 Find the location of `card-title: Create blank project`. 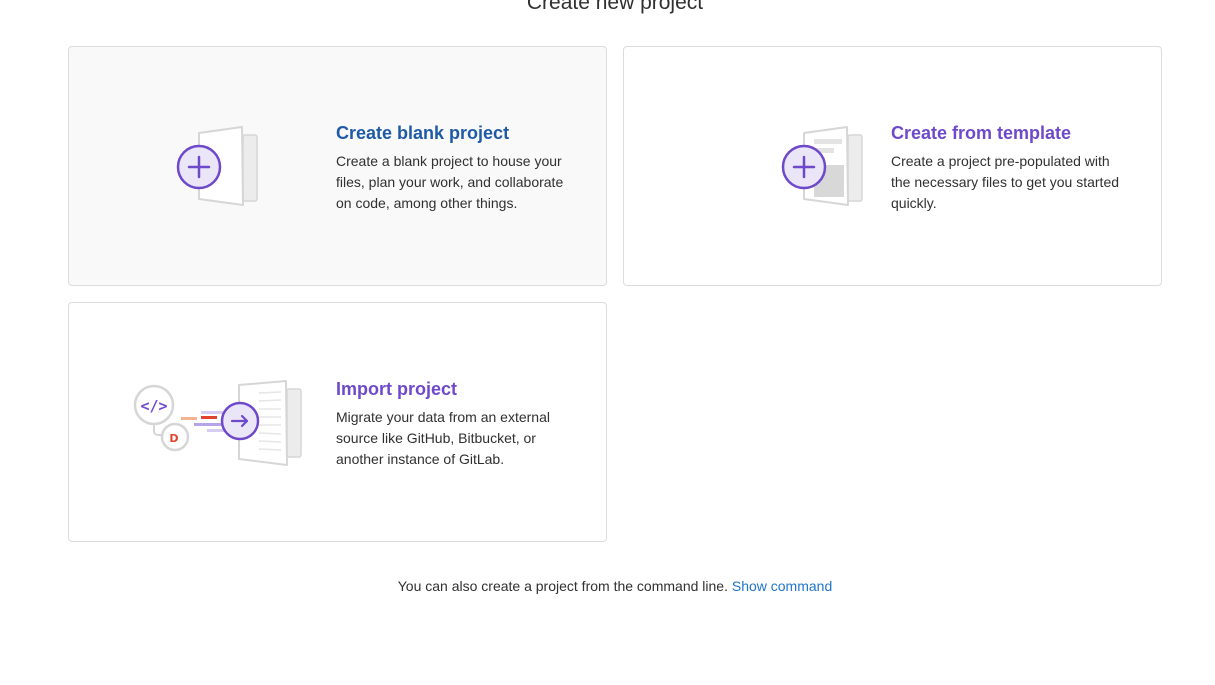

card-title: Create blank project is located at coordinates (423, 133).